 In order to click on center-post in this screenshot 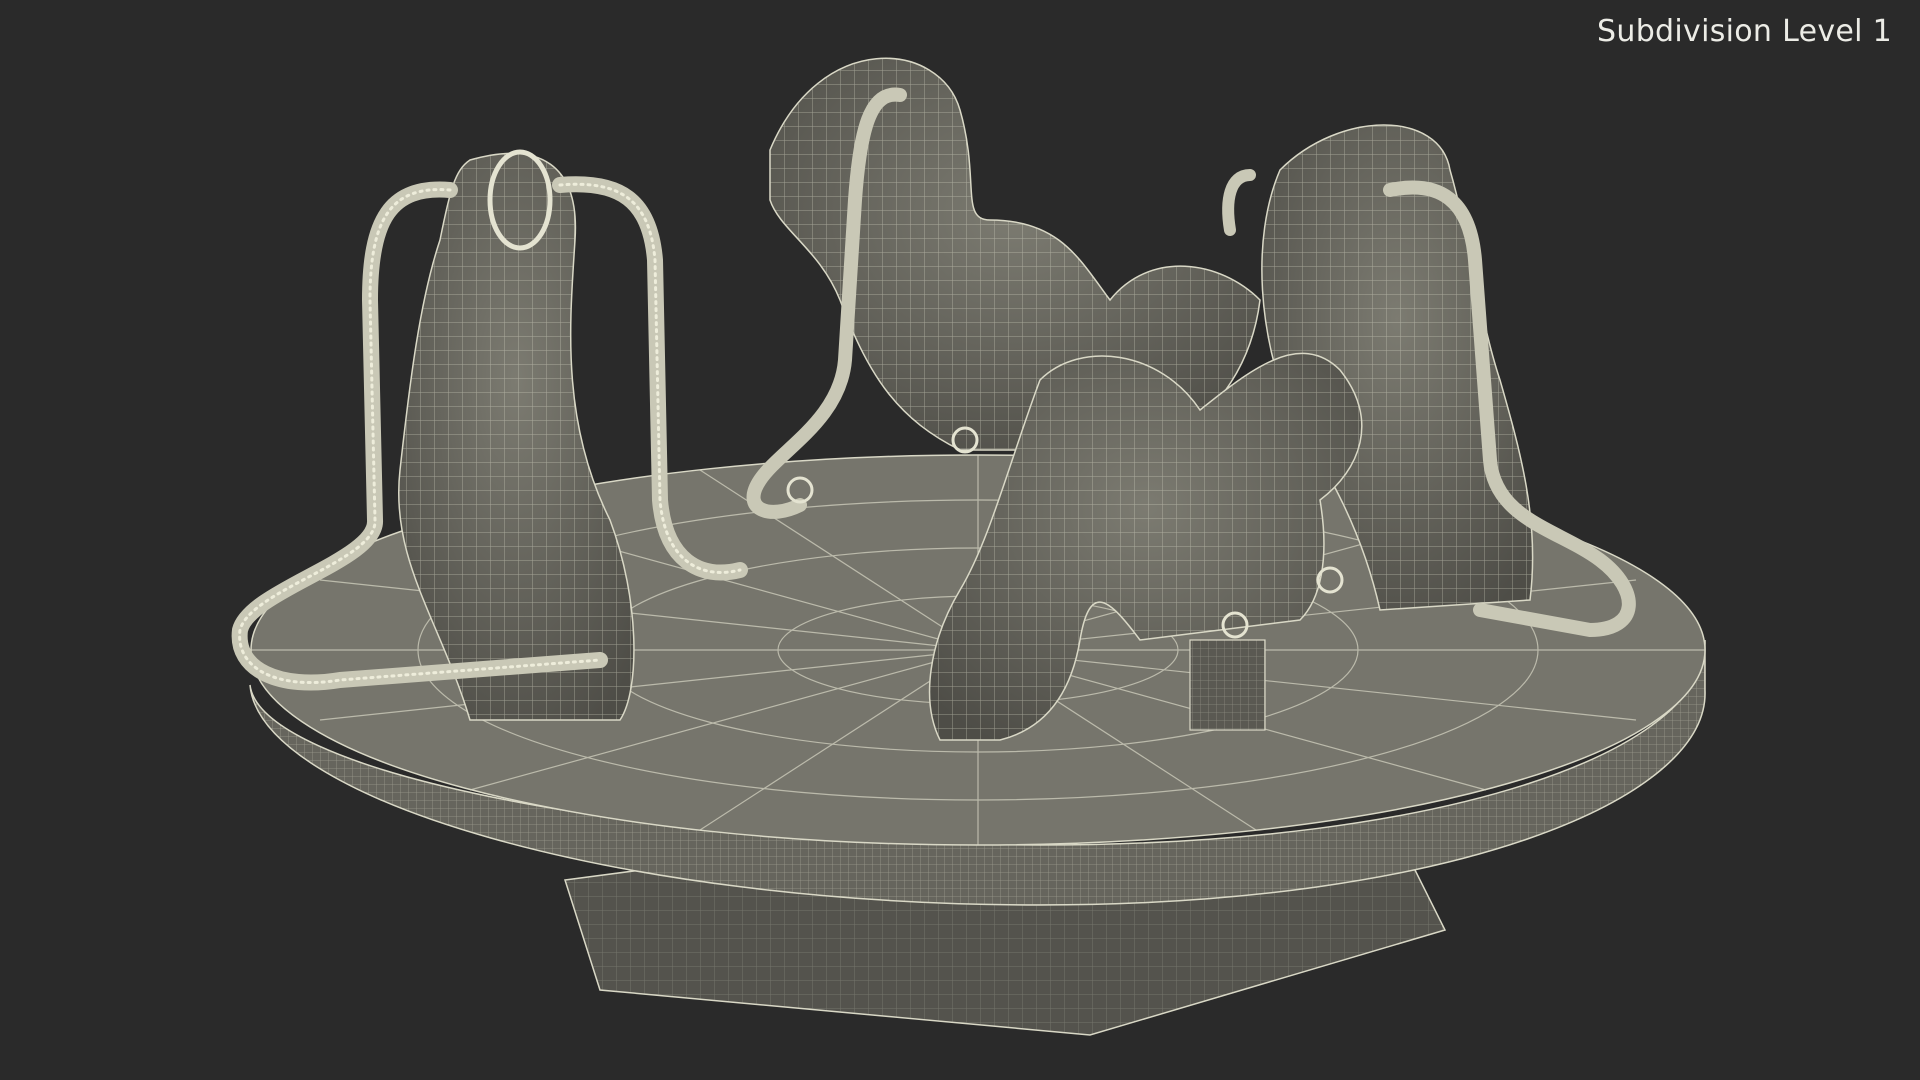, I will do `click(1227, 685)`.